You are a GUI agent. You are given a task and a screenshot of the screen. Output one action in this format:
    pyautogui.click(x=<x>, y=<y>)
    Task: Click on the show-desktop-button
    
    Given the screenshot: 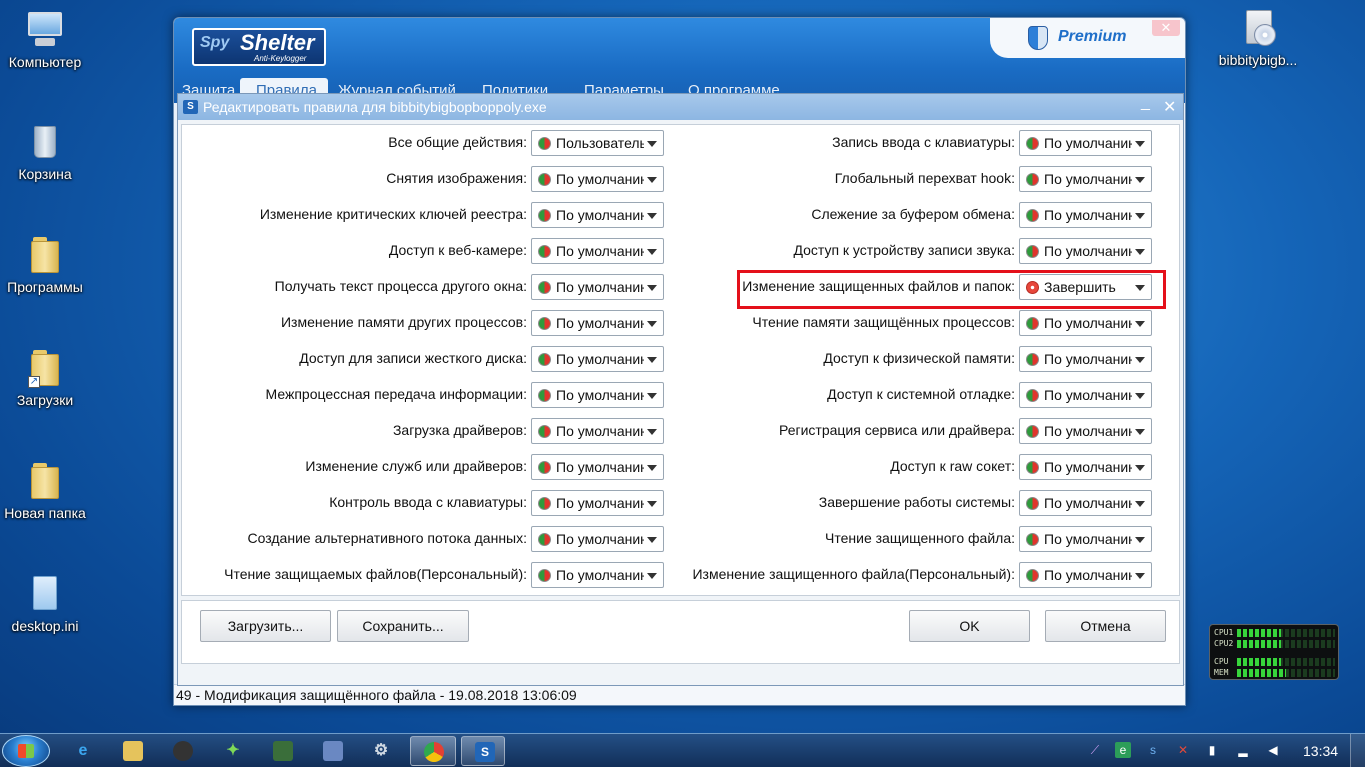 What is the action you would take?
    pyautogui.click(x=1357, y=750)
    